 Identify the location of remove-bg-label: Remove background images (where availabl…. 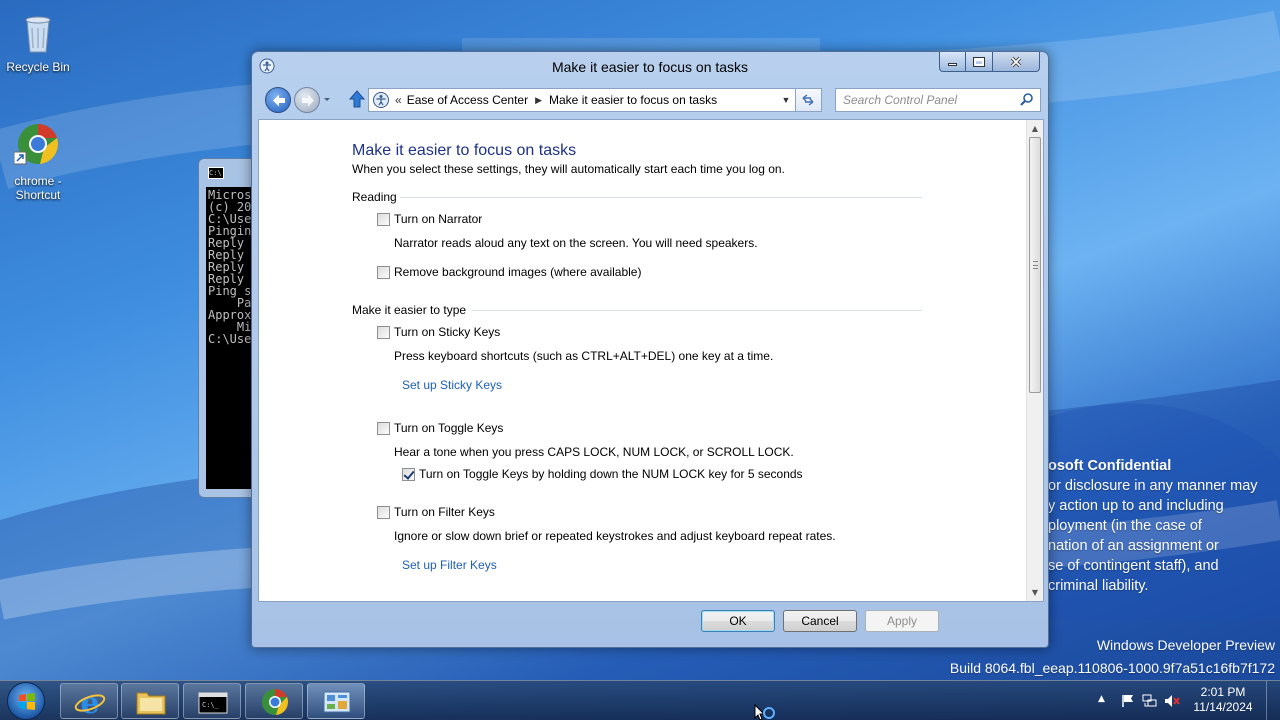
(517, 272).